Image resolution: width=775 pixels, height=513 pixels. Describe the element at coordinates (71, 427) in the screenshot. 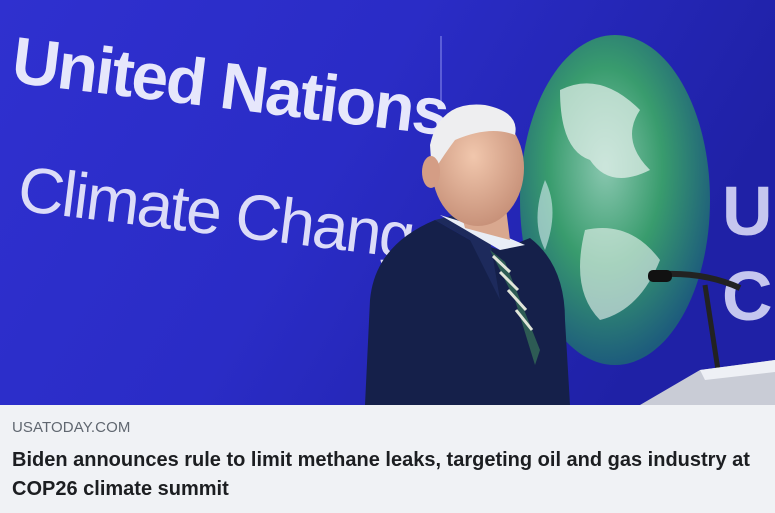

I see `source-domain: USATODAY.COM` at that location.